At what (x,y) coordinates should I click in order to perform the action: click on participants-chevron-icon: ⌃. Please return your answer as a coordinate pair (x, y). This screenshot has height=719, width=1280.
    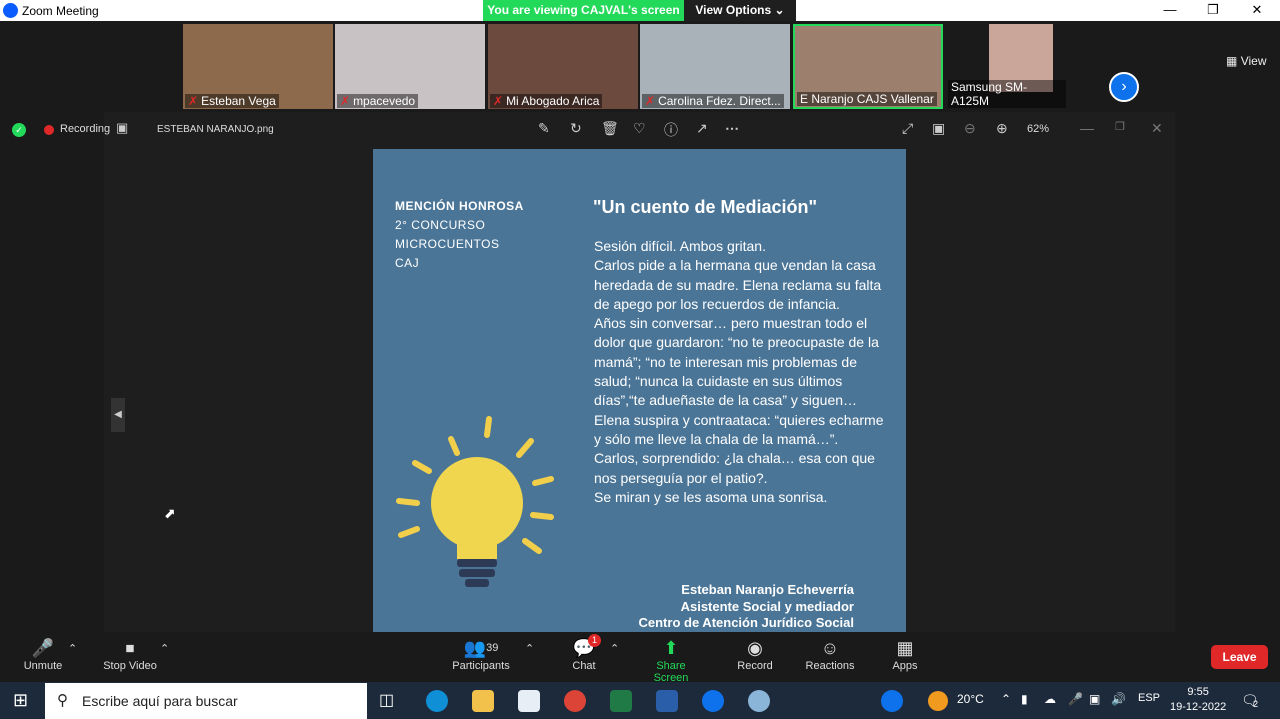
    Looking at the image, I should click on (529, 648).